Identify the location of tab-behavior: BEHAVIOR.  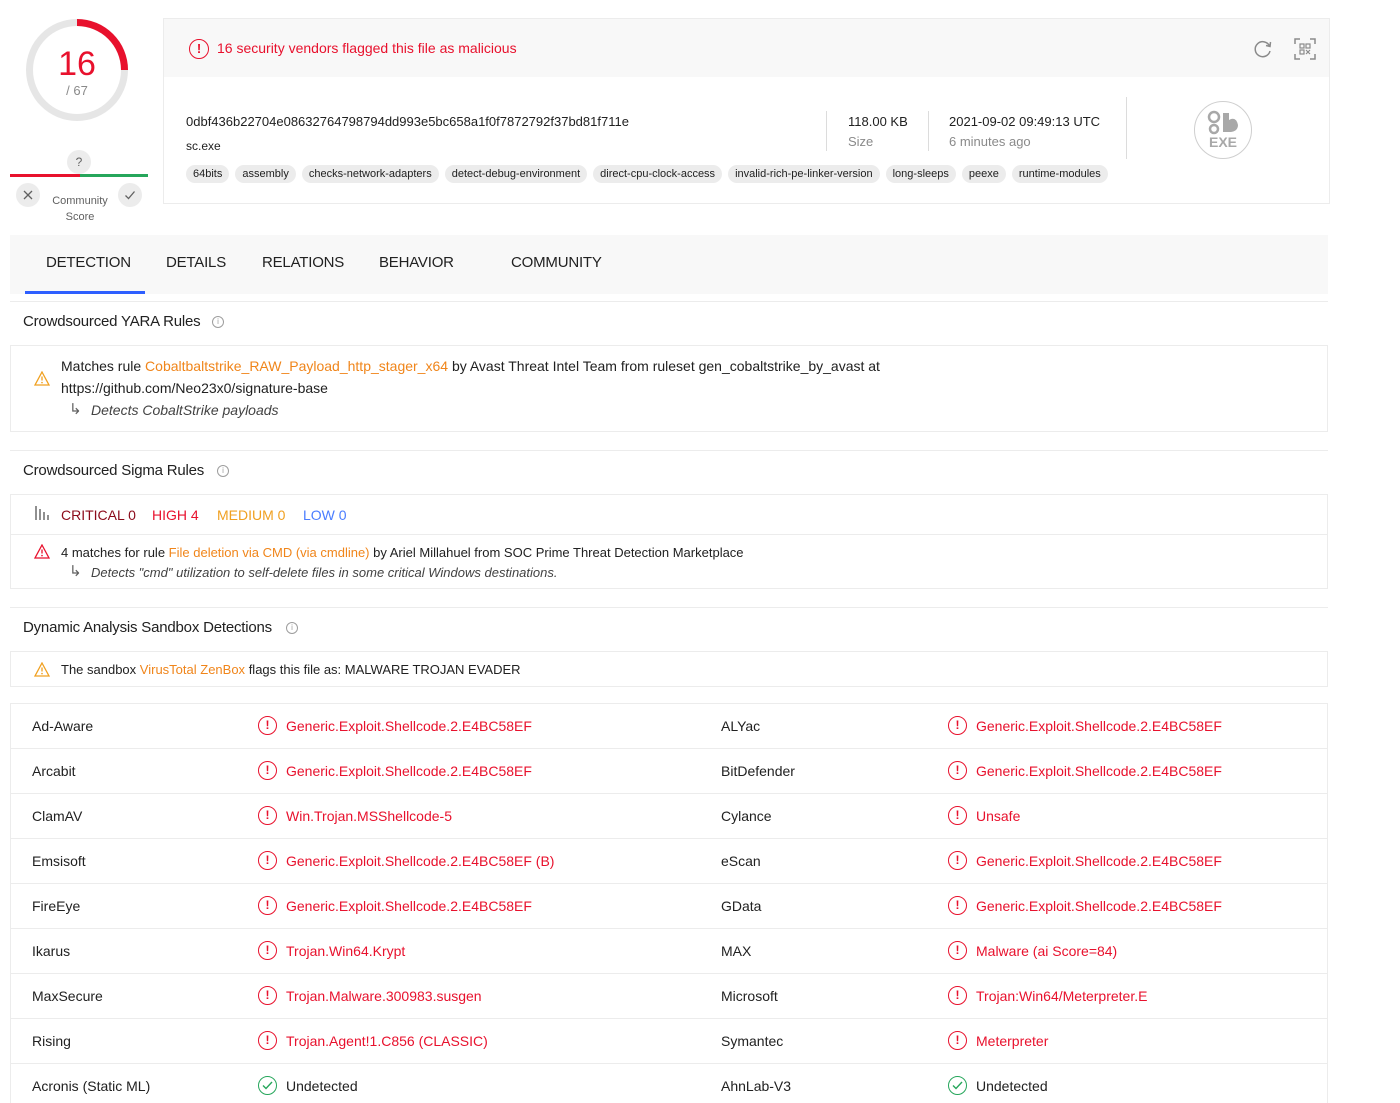
(416, 262).